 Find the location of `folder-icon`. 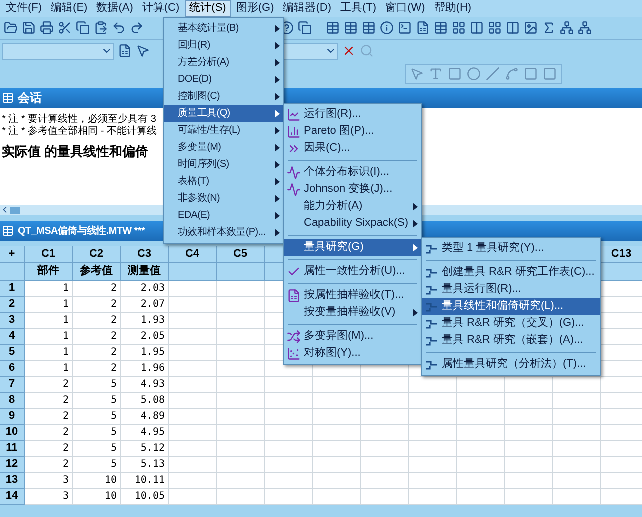

folder-icon is located at coordinates (11, 28).